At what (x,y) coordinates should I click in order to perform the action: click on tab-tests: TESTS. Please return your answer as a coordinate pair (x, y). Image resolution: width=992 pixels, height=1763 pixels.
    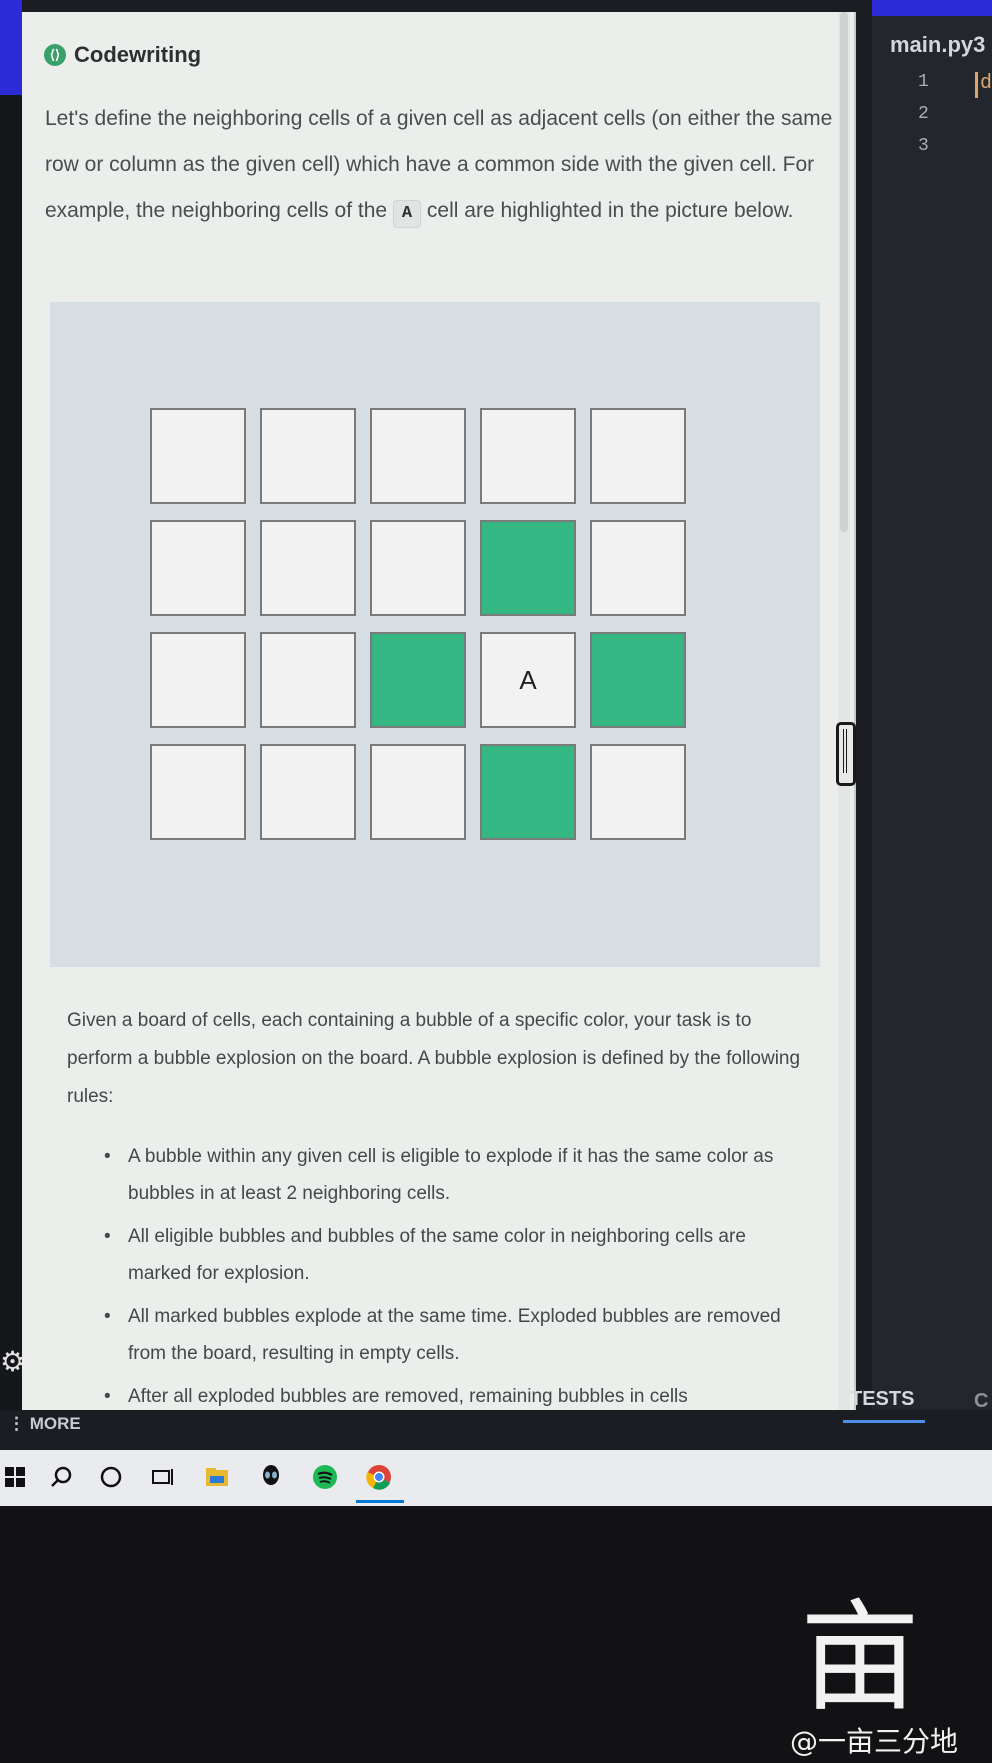
    Looking at the image, I should click on (882, 1399).